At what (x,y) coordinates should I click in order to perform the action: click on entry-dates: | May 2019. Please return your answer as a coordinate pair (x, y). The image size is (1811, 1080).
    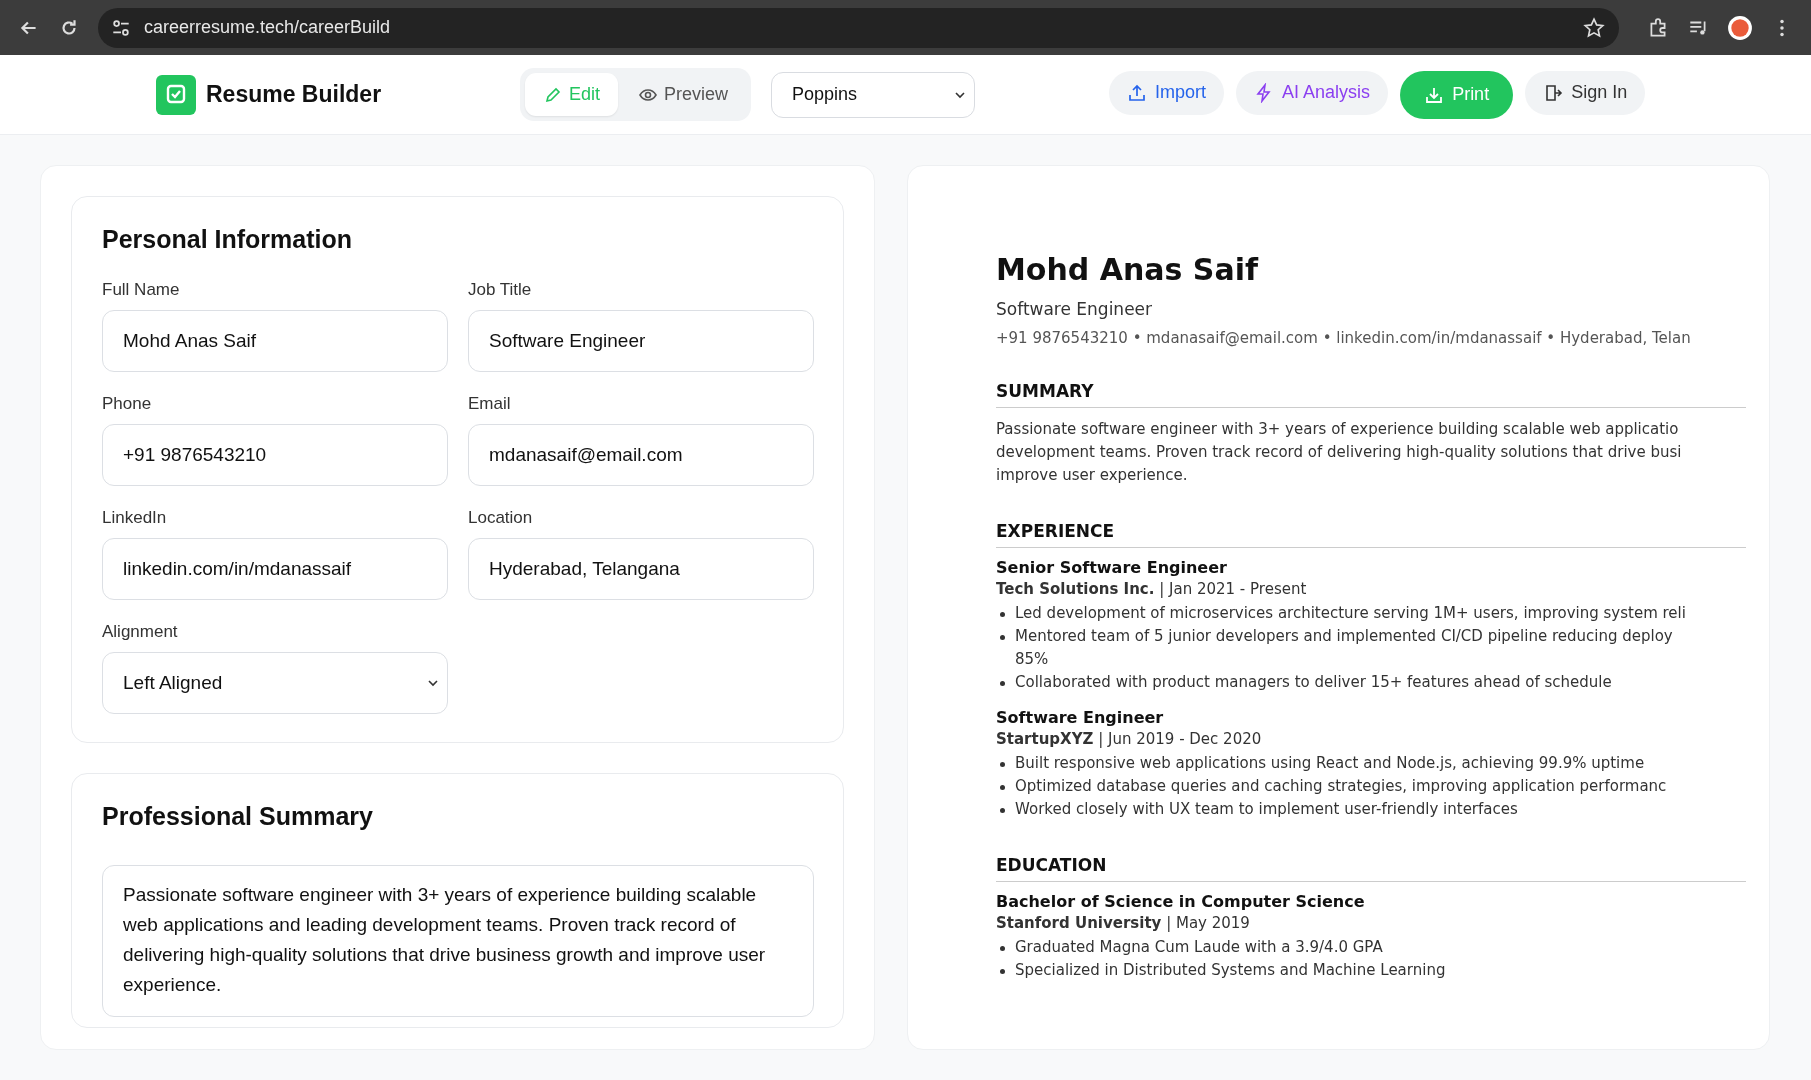
    Looking at the image, I should click on (1208, 923).